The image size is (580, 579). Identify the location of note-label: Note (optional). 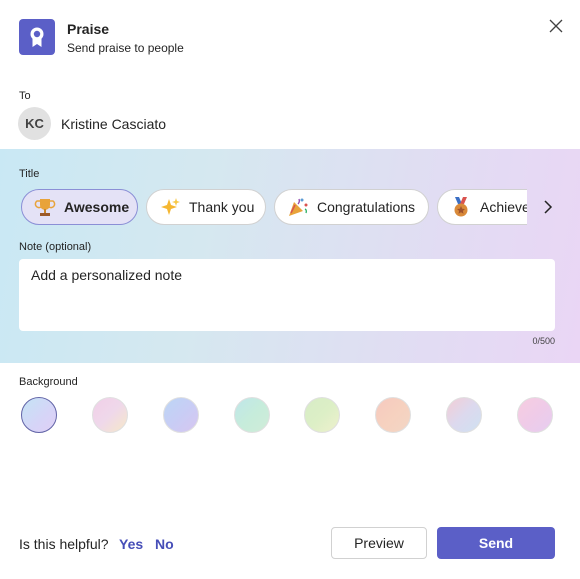
(55, 247).